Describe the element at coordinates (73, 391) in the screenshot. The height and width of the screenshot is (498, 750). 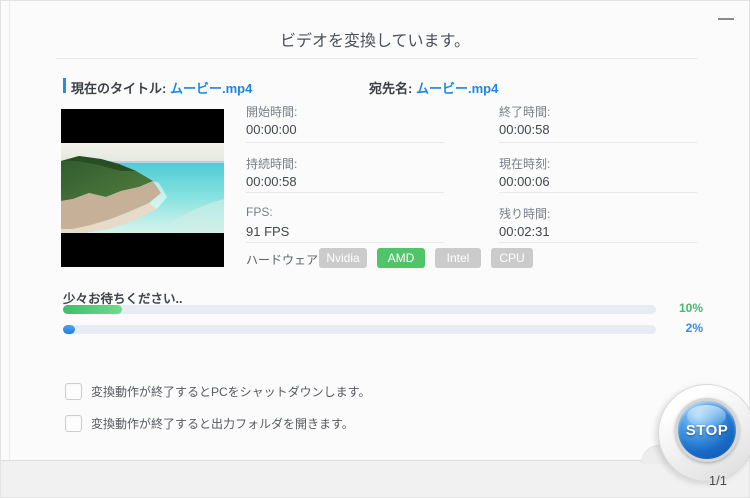
I see `shutdown-pc-checkbox` at that location.